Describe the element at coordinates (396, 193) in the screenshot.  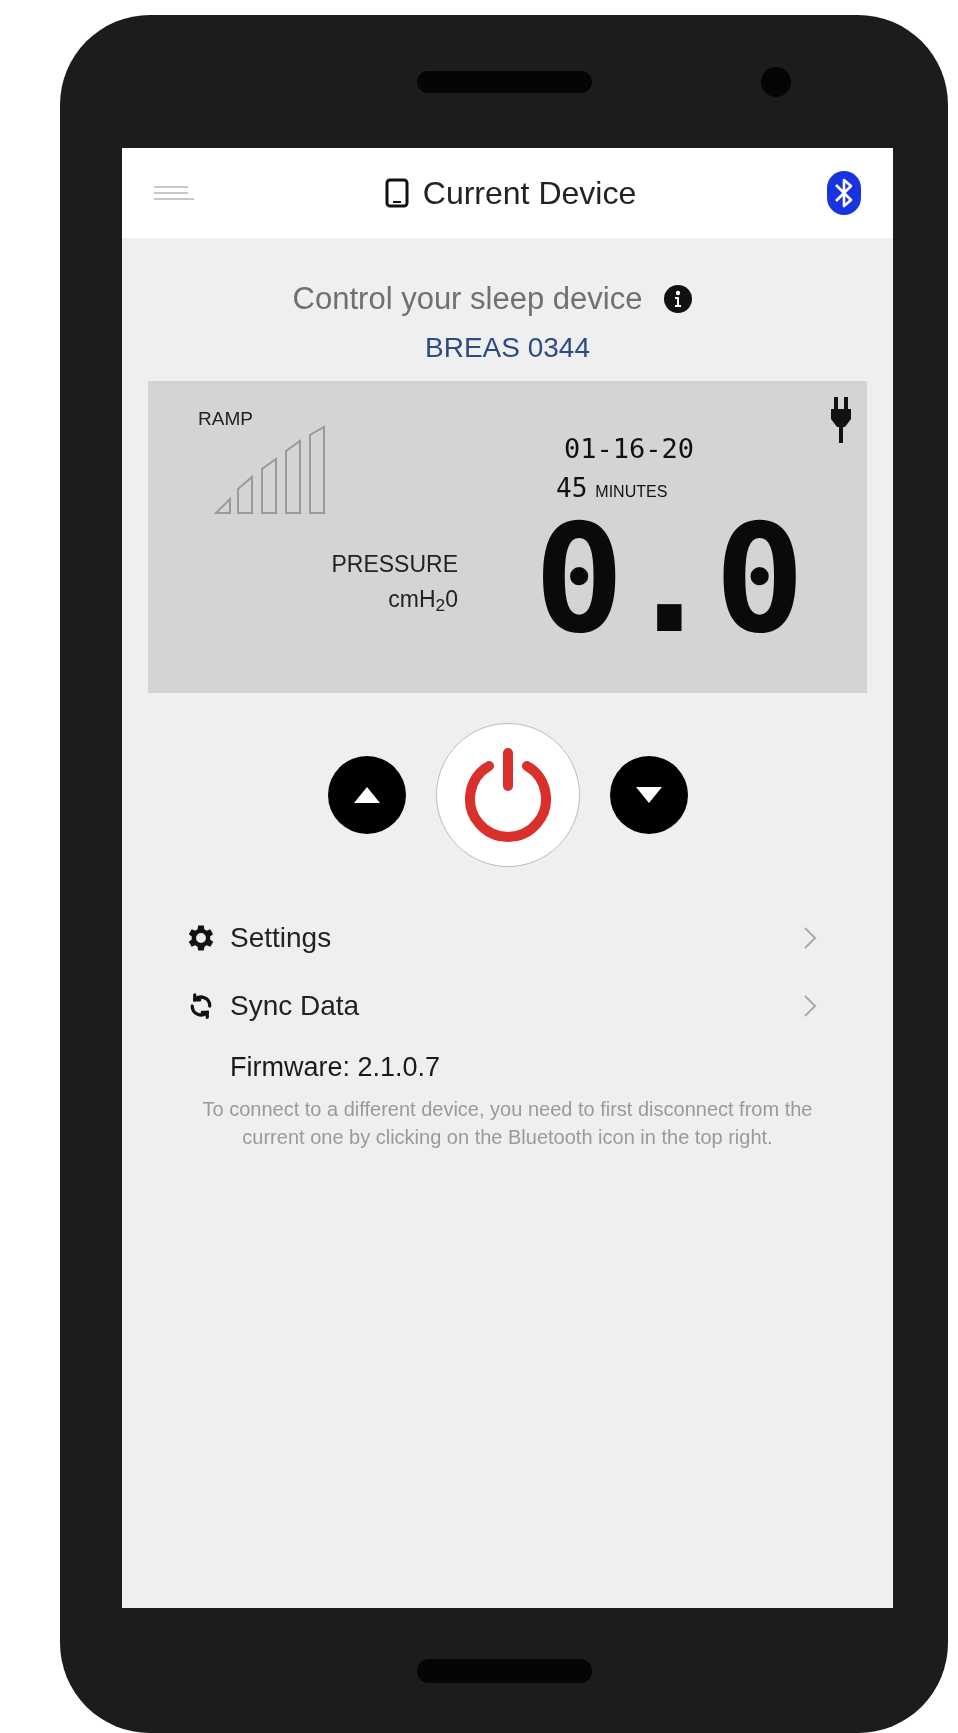
I see `tablet-icon` at that location.